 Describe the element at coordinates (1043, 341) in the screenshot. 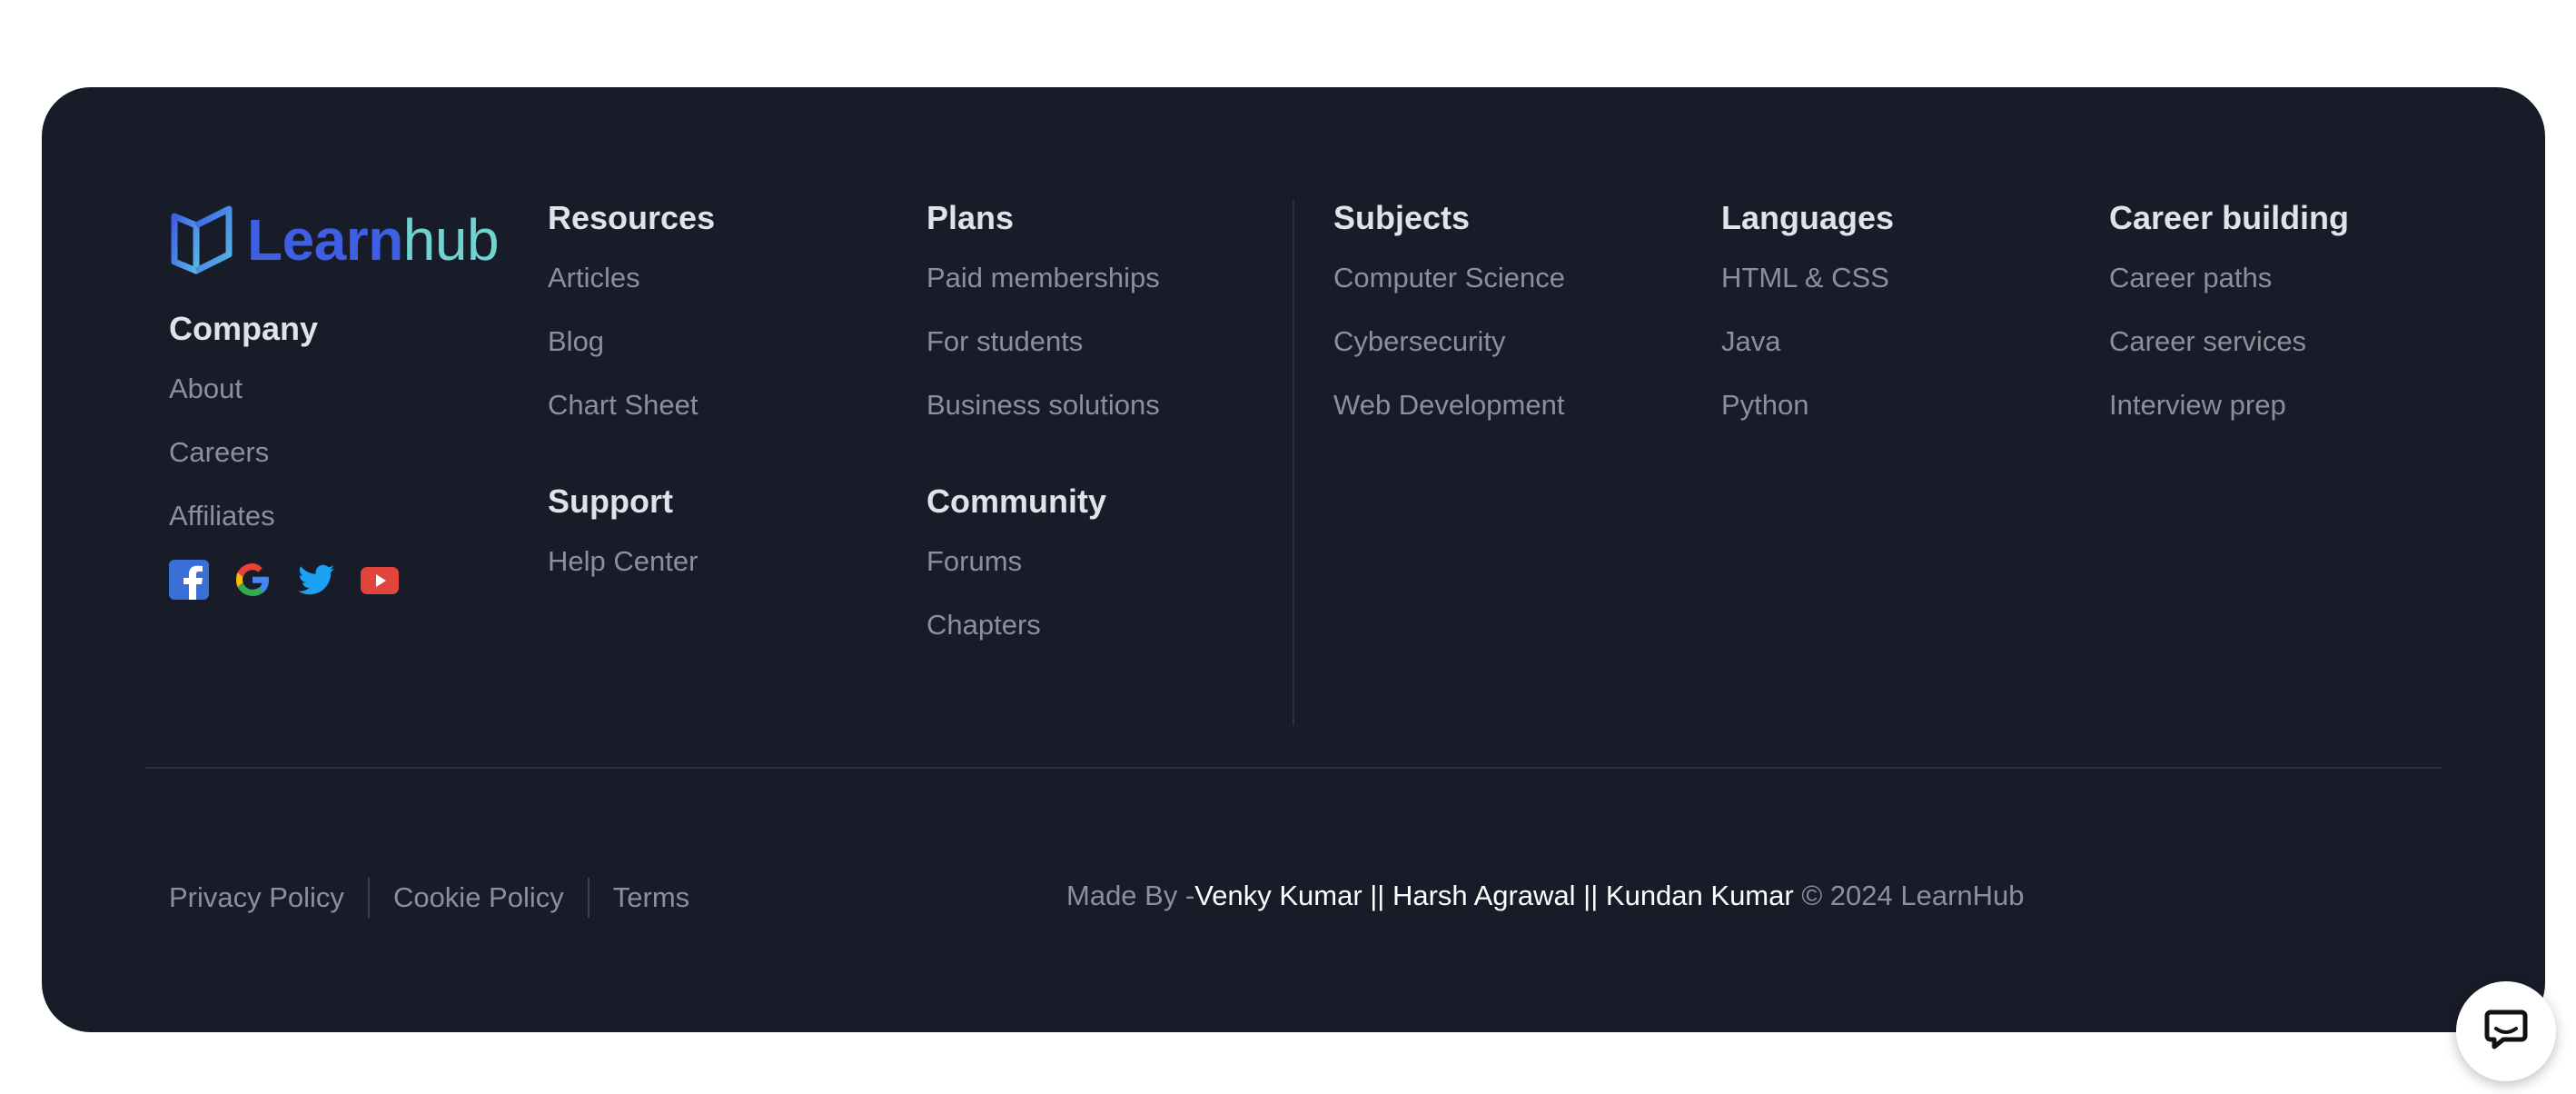

I see `link-for-students: For students` at that location.